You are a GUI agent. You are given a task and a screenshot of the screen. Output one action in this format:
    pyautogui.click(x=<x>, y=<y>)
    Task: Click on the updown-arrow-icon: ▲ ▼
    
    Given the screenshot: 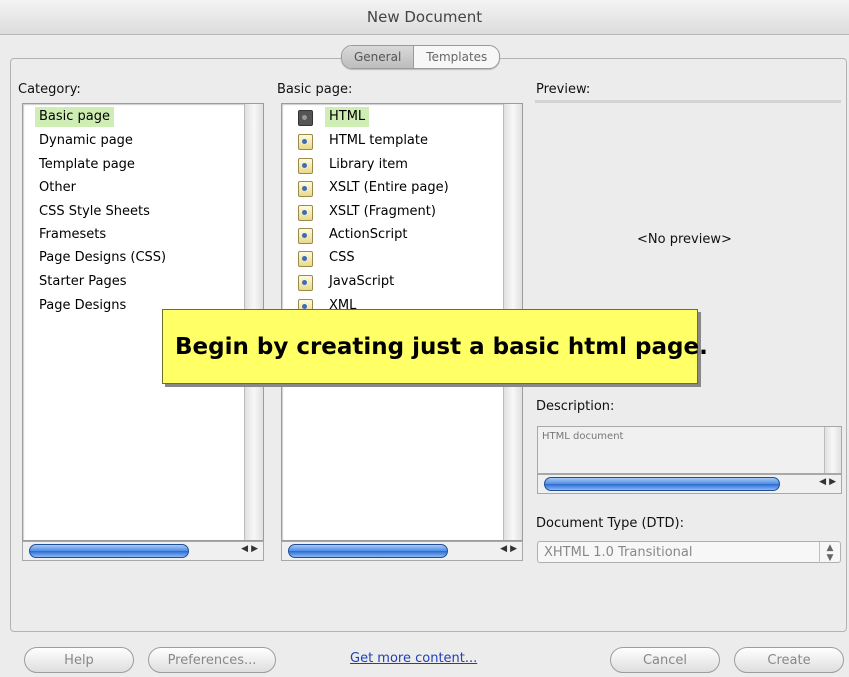 What is the action you would take?
    pyautogui.click(x=829, y=552)
    